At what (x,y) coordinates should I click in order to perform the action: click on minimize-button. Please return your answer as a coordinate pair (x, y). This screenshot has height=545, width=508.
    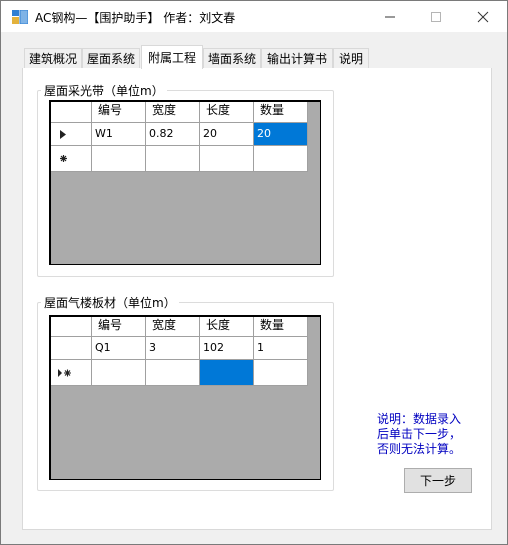
    Looking at the image, I should click on (390, 17).